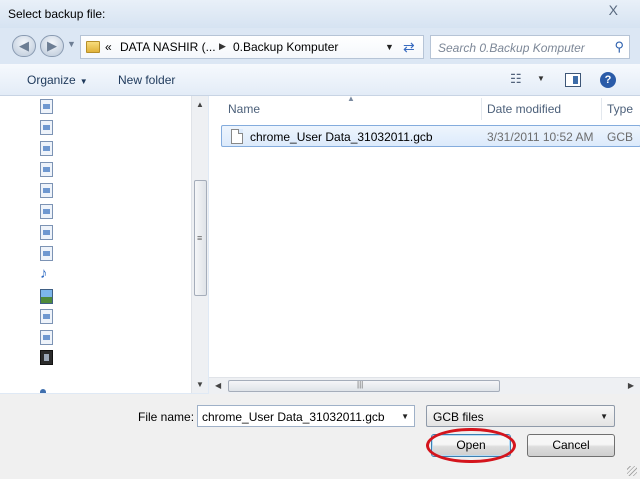  I want to click on file-name-field: chrome_User Data_31032011.gcb ▼, so click(306, 416).